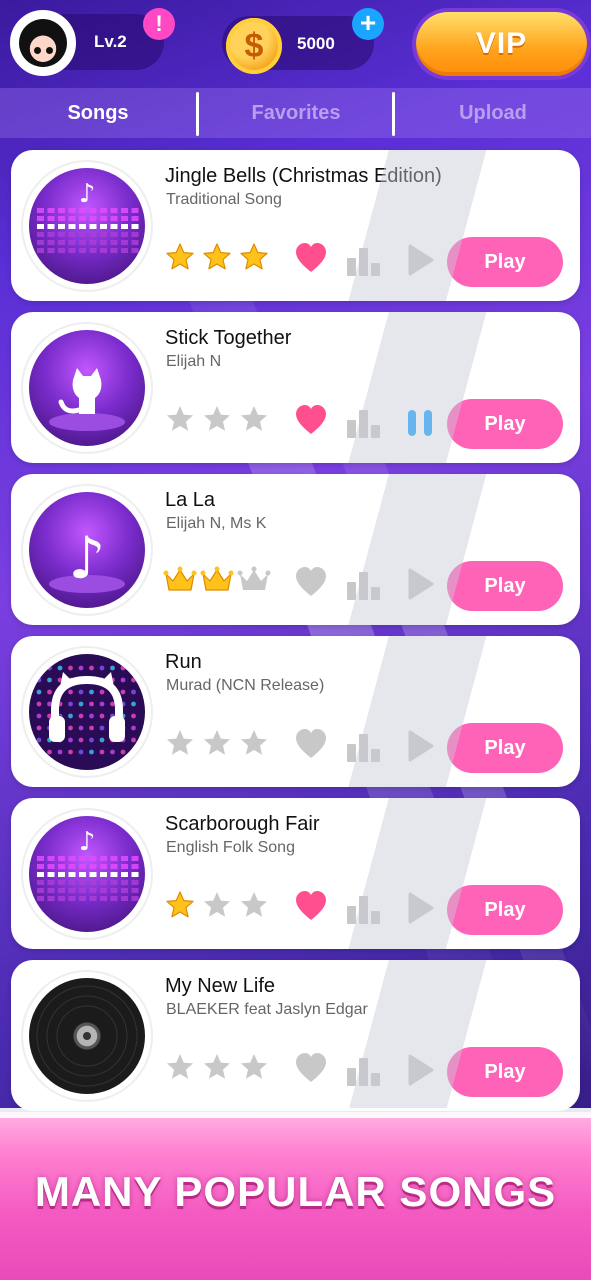 The image size is (591, 1280). I want to click on song-card: ♪ La La Elijah N, Ms K Play, so click(295, 549).